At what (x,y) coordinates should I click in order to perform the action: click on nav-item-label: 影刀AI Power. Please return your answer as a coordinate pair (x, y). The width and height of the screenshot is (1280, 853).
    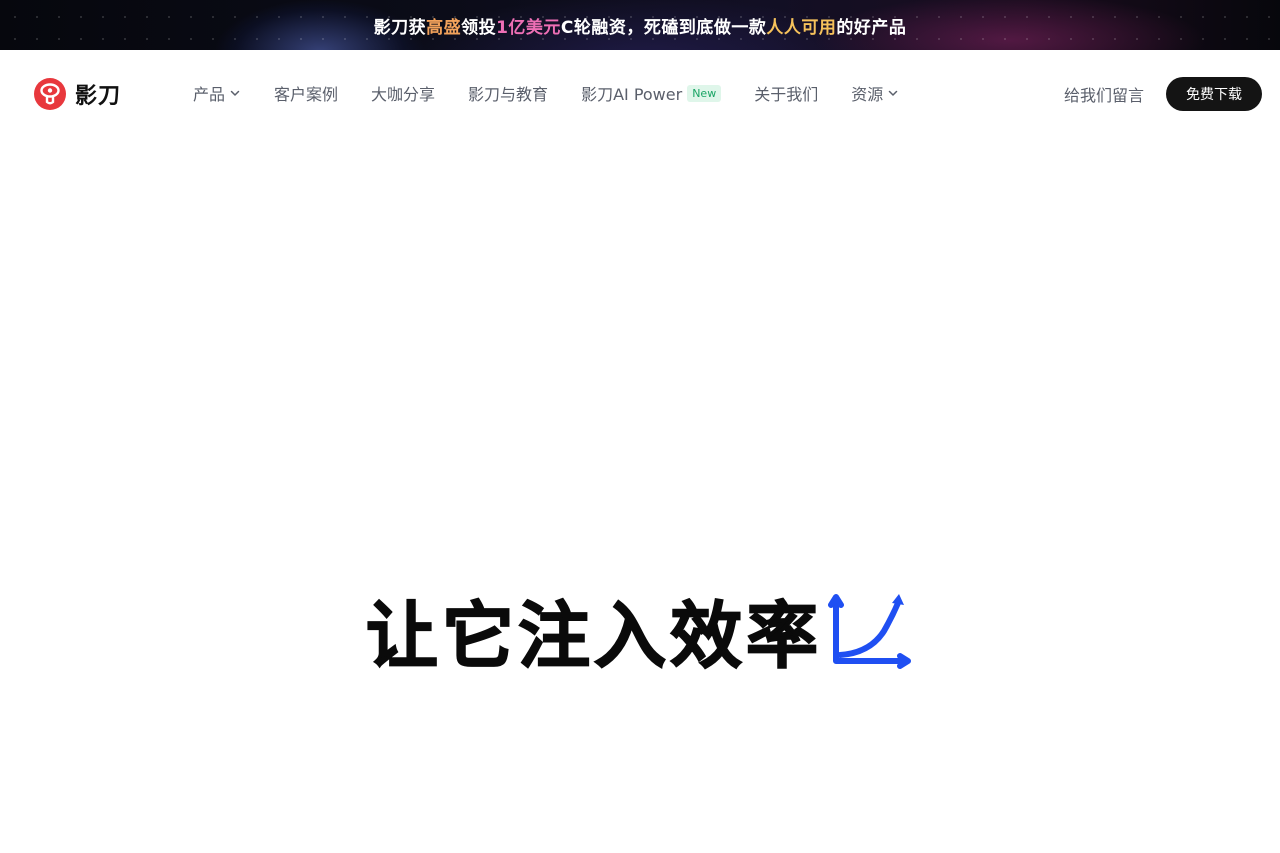
    Looking at the image, I should click on (632, 94).